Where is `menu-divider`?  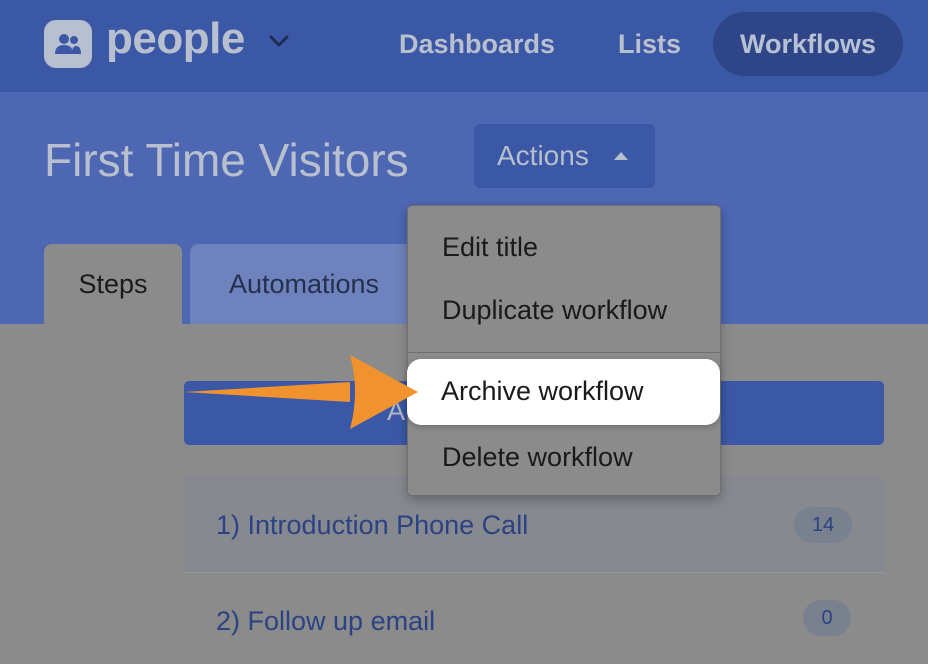 menu-divider is located at coordinates (564, 352).